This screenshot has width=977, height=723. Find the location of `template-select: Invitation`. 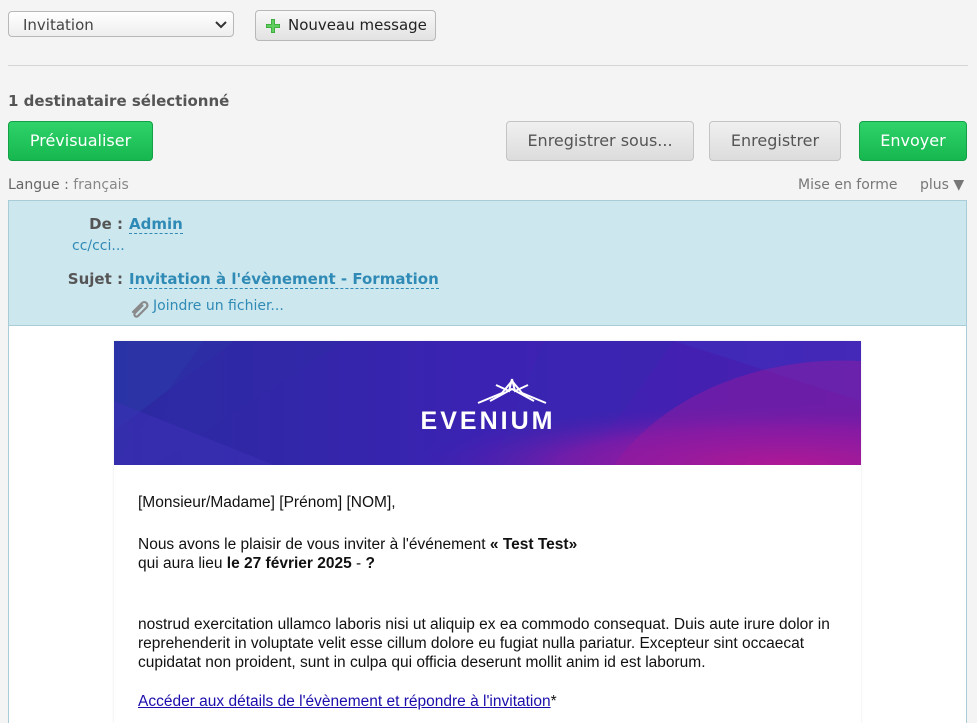

template-select: Invitation is located at coordinates (121, 24).